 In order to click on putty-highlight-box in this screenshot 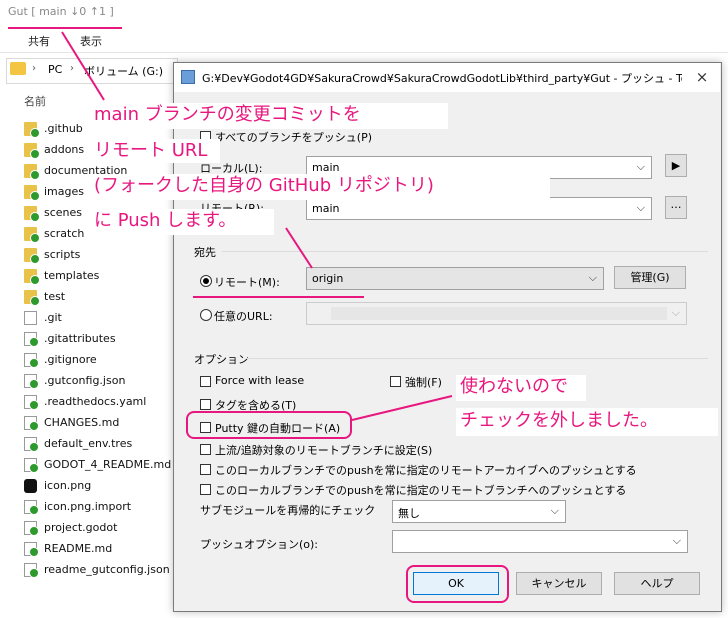, I will do `click(269, 425)`.